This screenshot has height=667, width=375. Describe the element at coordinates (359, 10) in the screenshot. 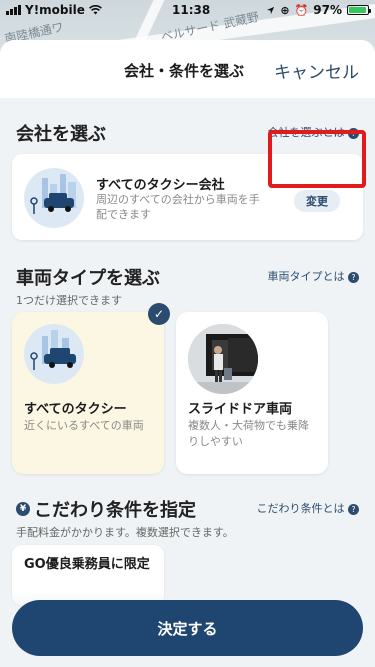

I see `battery-icon` at that location.